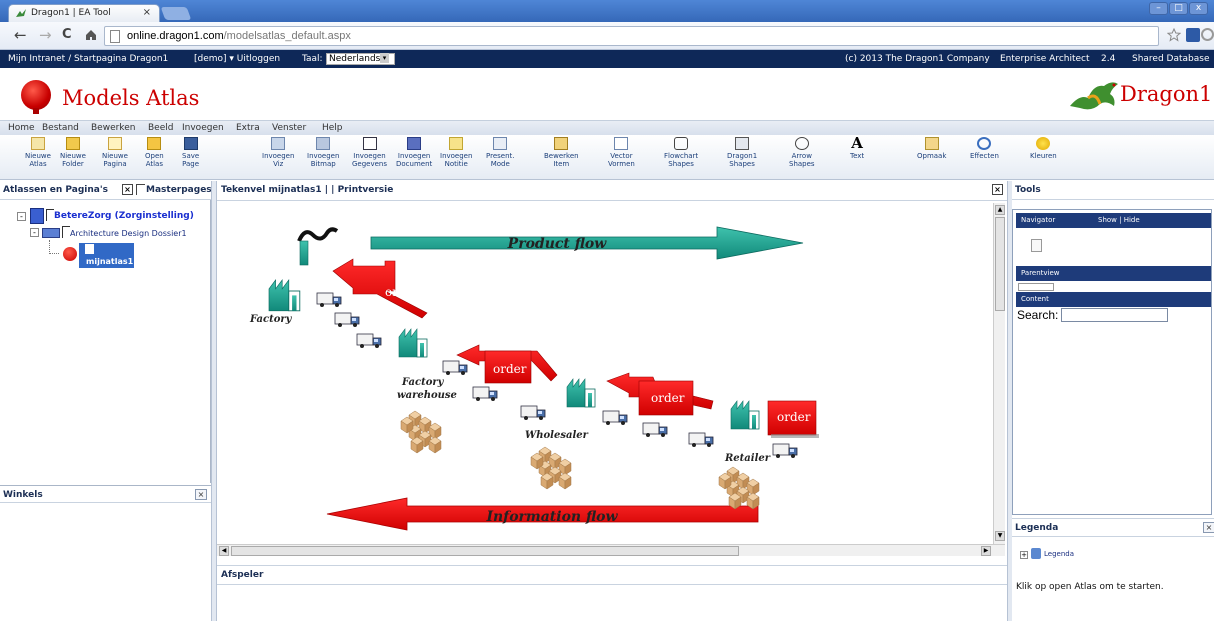 The image size is (1214, 621). I want to click on wholesaler-label: Wholesaler, so click(557, 435).